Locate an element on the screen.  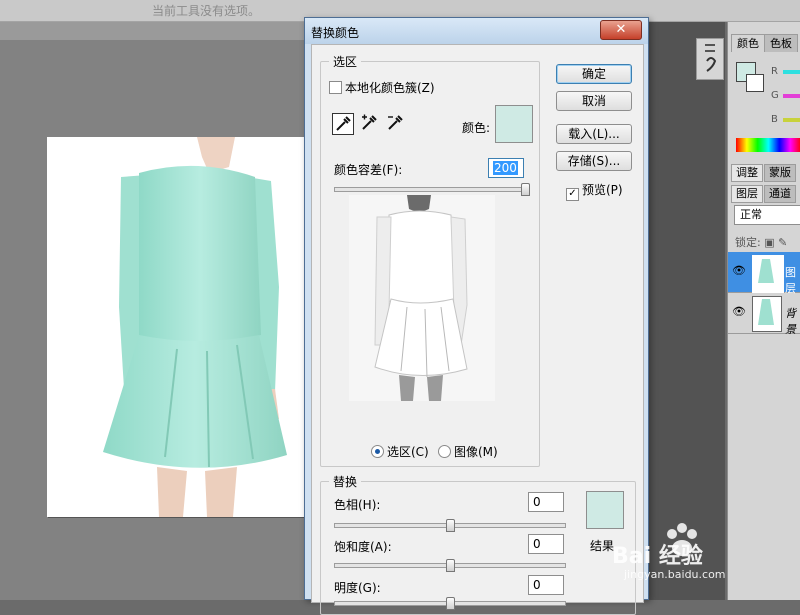
fuzziness-slider is located at coordinates (432, 189).